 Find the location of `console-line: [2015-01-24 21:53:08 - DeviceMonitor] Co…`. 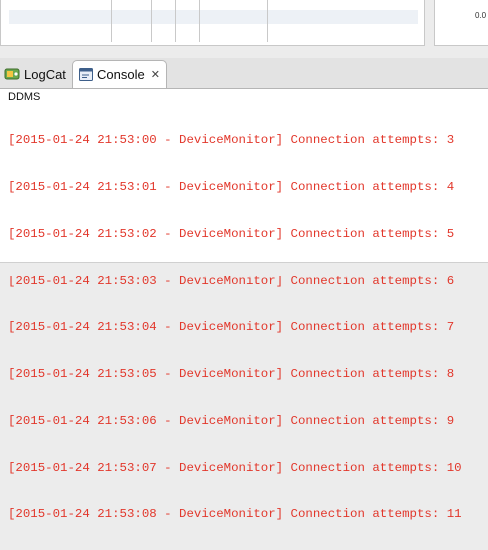

console-line: [2015-01-24 21:53:08 - DeviceMonitor] Co… is located at coordinates (235, 514).